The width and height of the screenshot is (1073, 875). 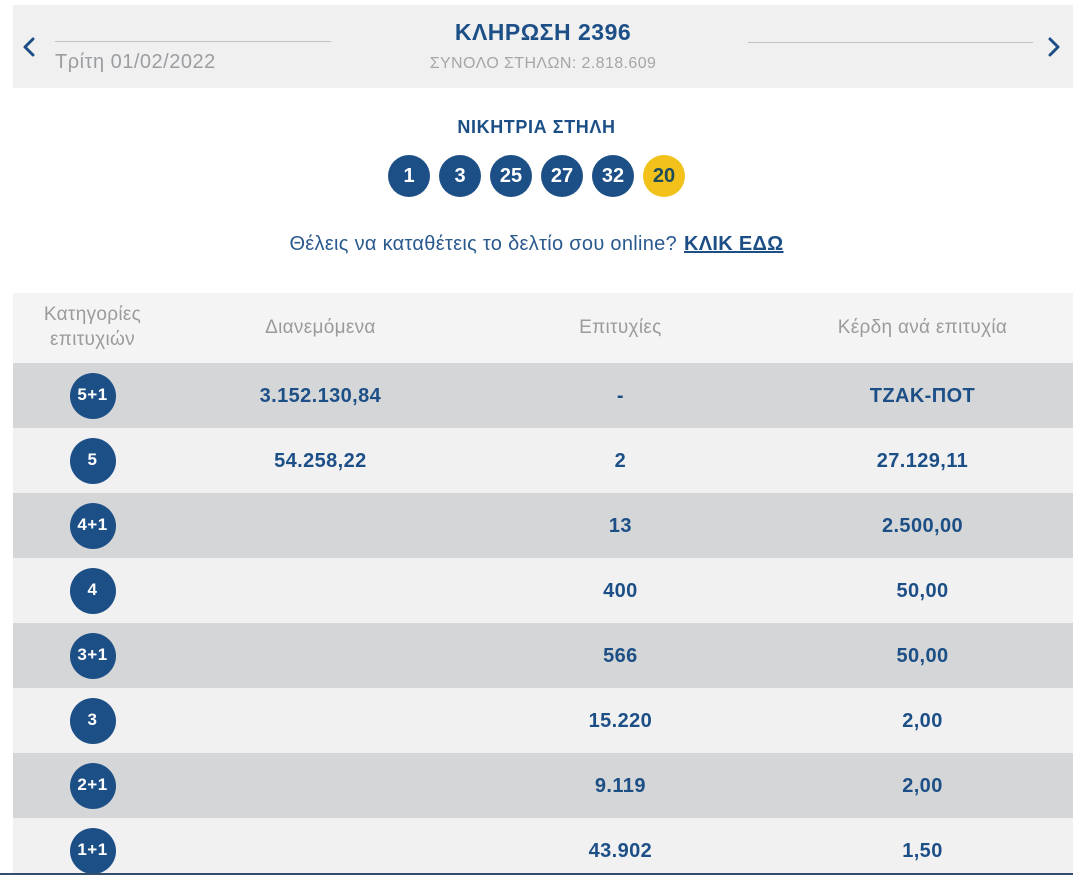 What do you see at coordinates (543, 525) in the screenshot?
I see `table-row: 4+1 13 2.500,00` at bounding box center [543, 525].